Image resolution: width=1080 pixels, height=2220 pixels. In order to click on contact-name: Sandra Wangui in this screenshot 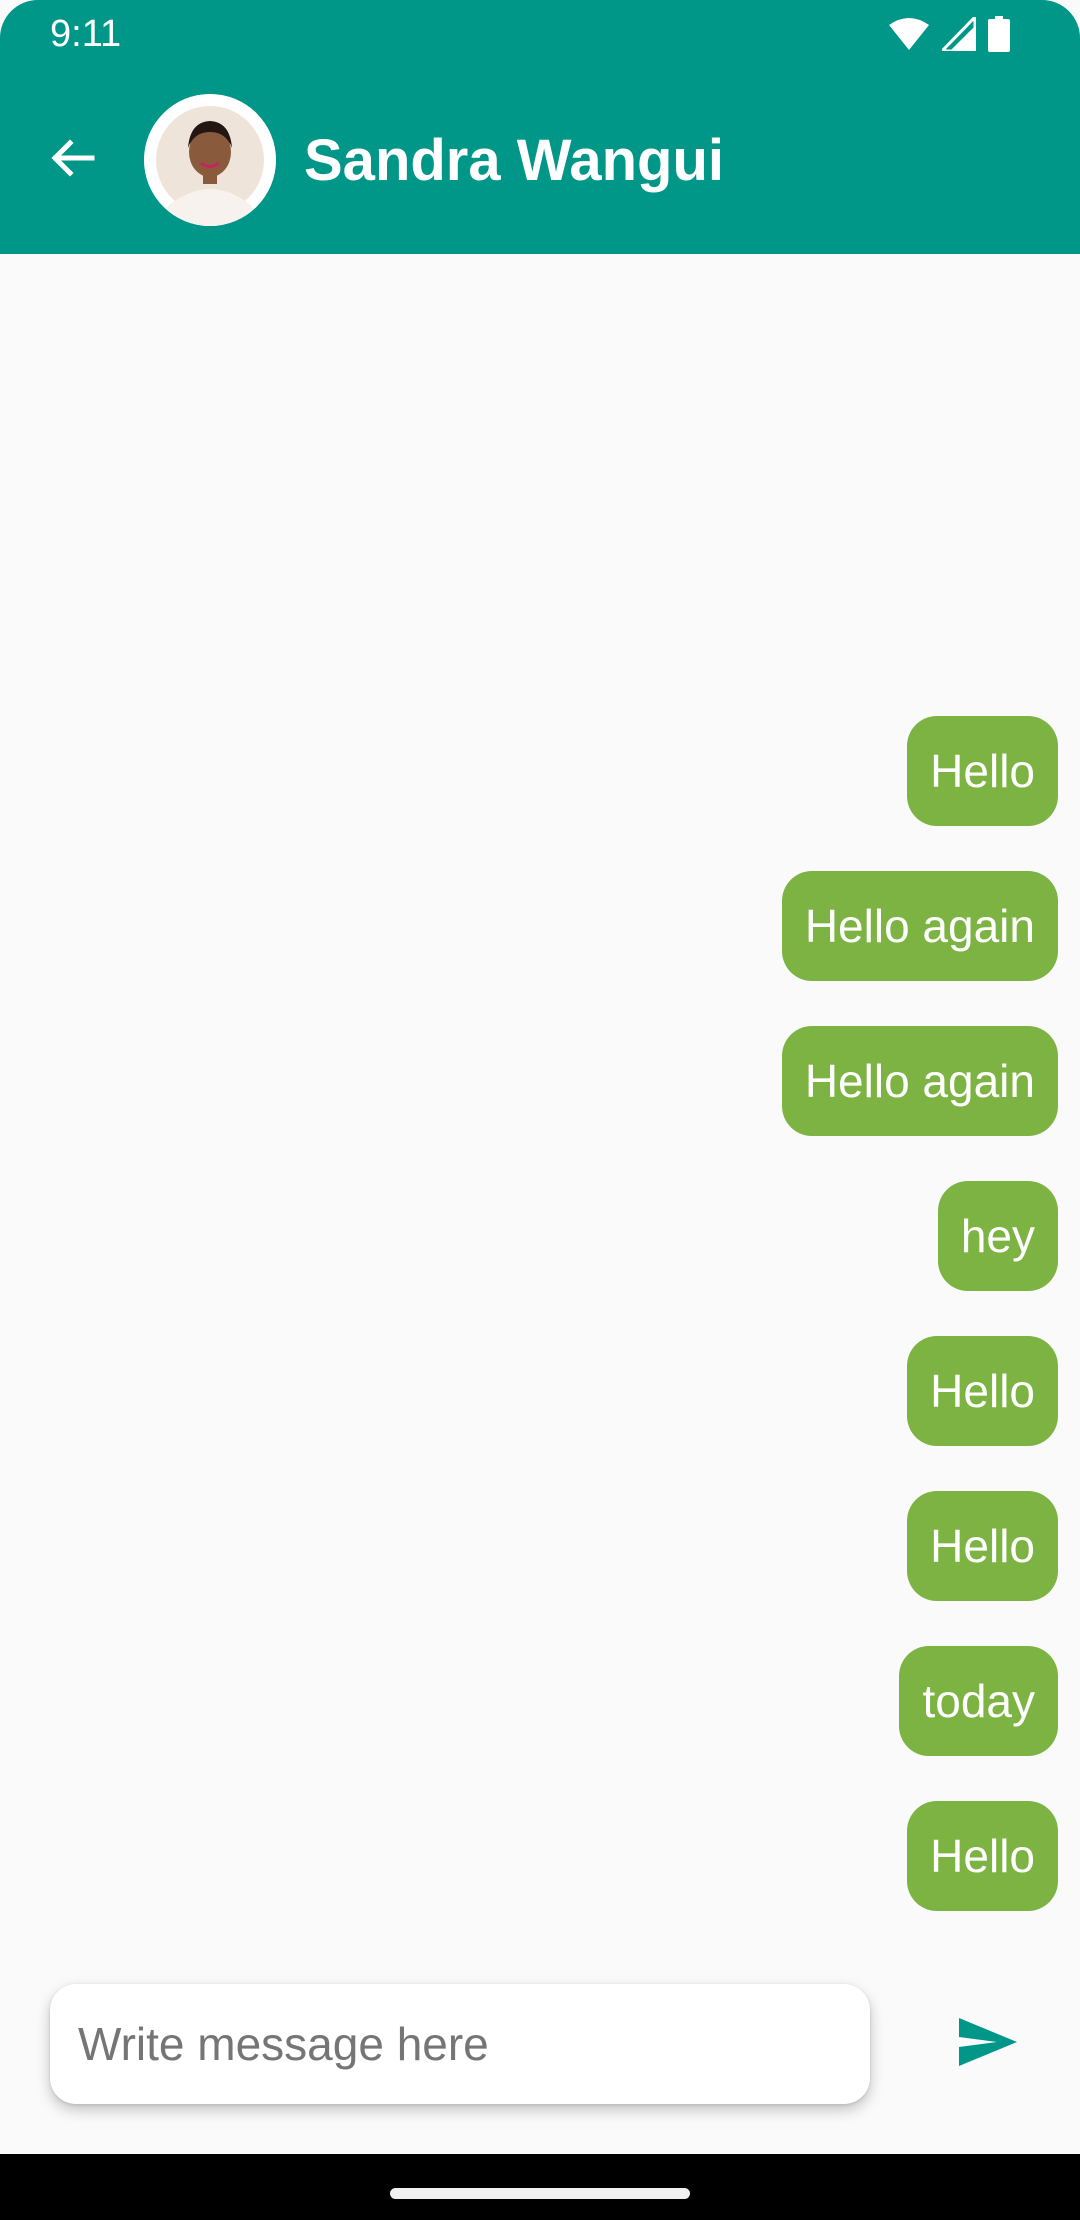, I will do `click(514, 160)`.